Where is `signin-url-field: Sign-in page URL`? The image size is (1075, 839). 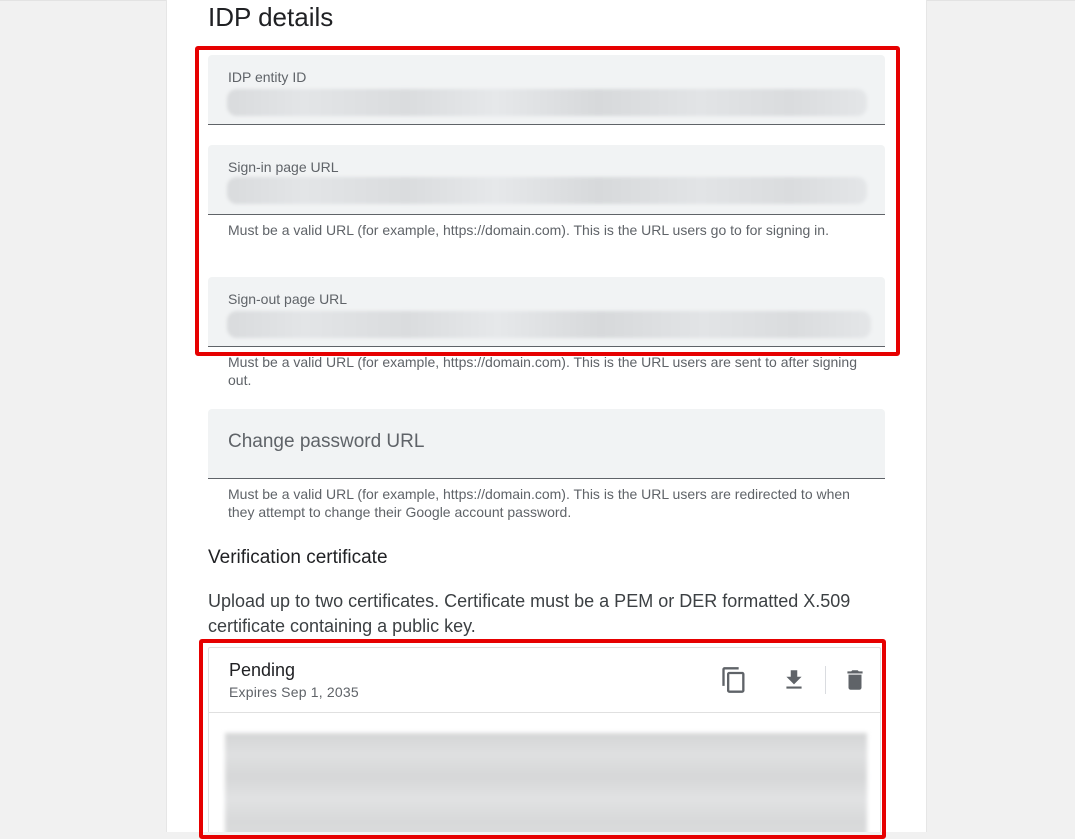
signin-url-field: Sign-in page URL is located at coordinates (546, 180).